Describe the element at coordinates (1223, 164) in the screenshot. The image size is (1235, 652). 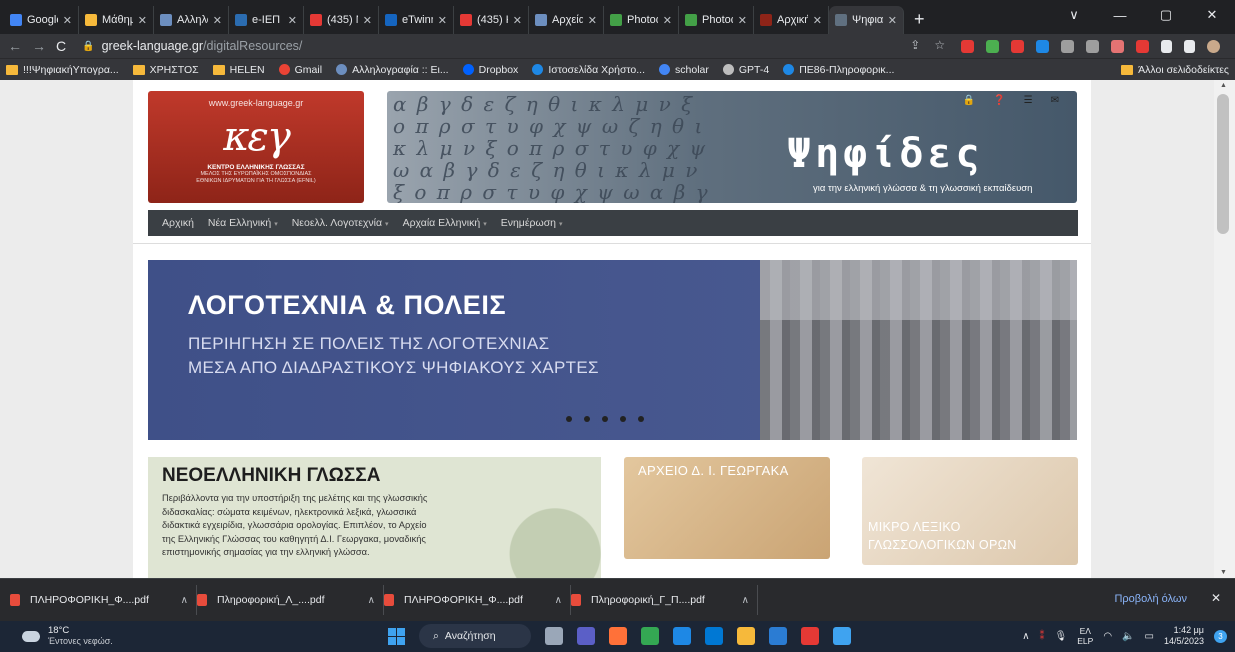
I see `scroll-thumb` at that location.